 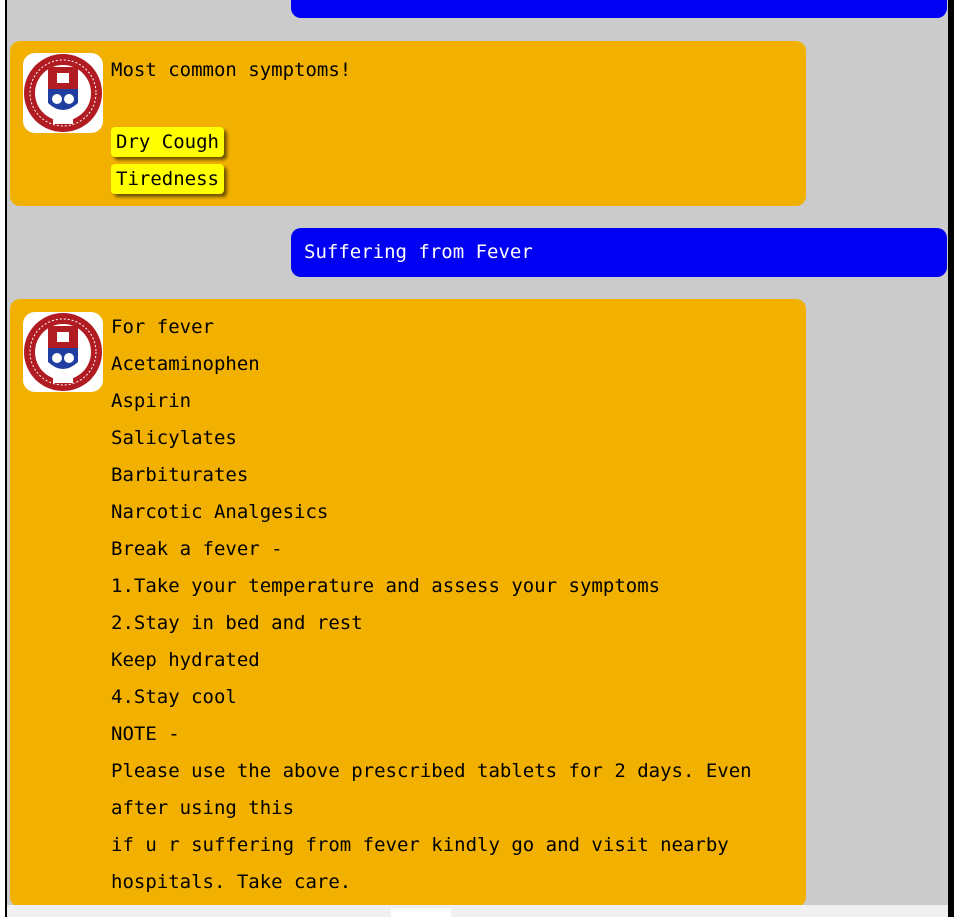 What do you see at coordinates (237, 623) in the screenshot?
I see `fever-advice-line: 2.Stay in bed and rest` at bounding box center [237, 623].